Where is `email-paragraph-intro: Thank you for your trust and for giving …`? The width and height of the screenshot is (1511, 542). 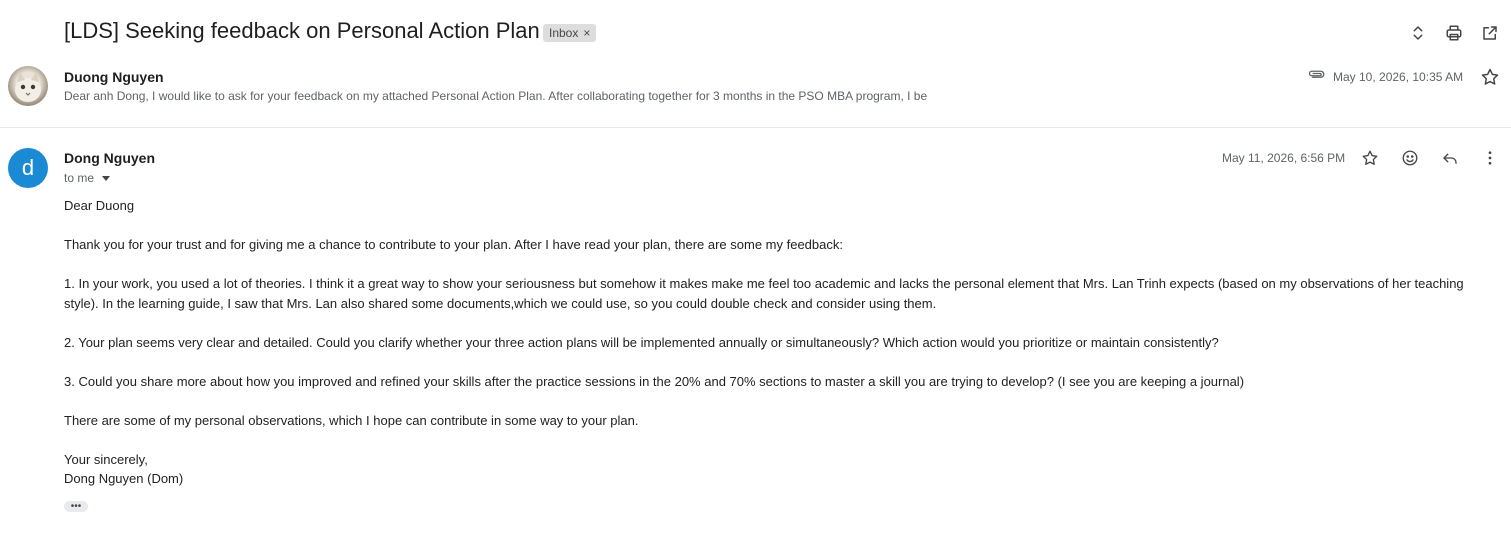
email-paragraph-intro: Thank you for your trust and for giving … is located at coordinates (453, 244).